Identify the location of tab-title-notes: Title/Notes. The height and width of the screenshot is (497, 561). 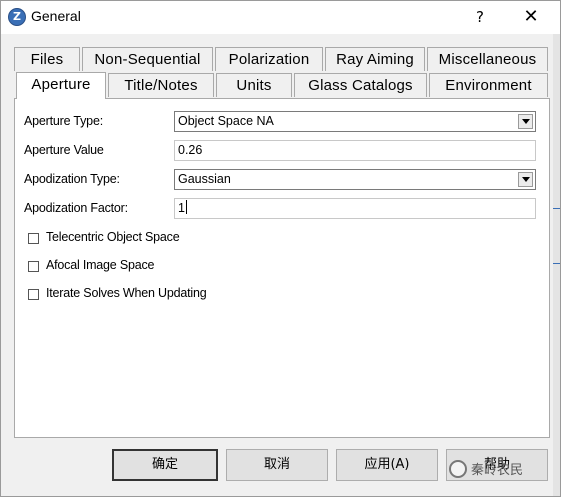
(161, 85).